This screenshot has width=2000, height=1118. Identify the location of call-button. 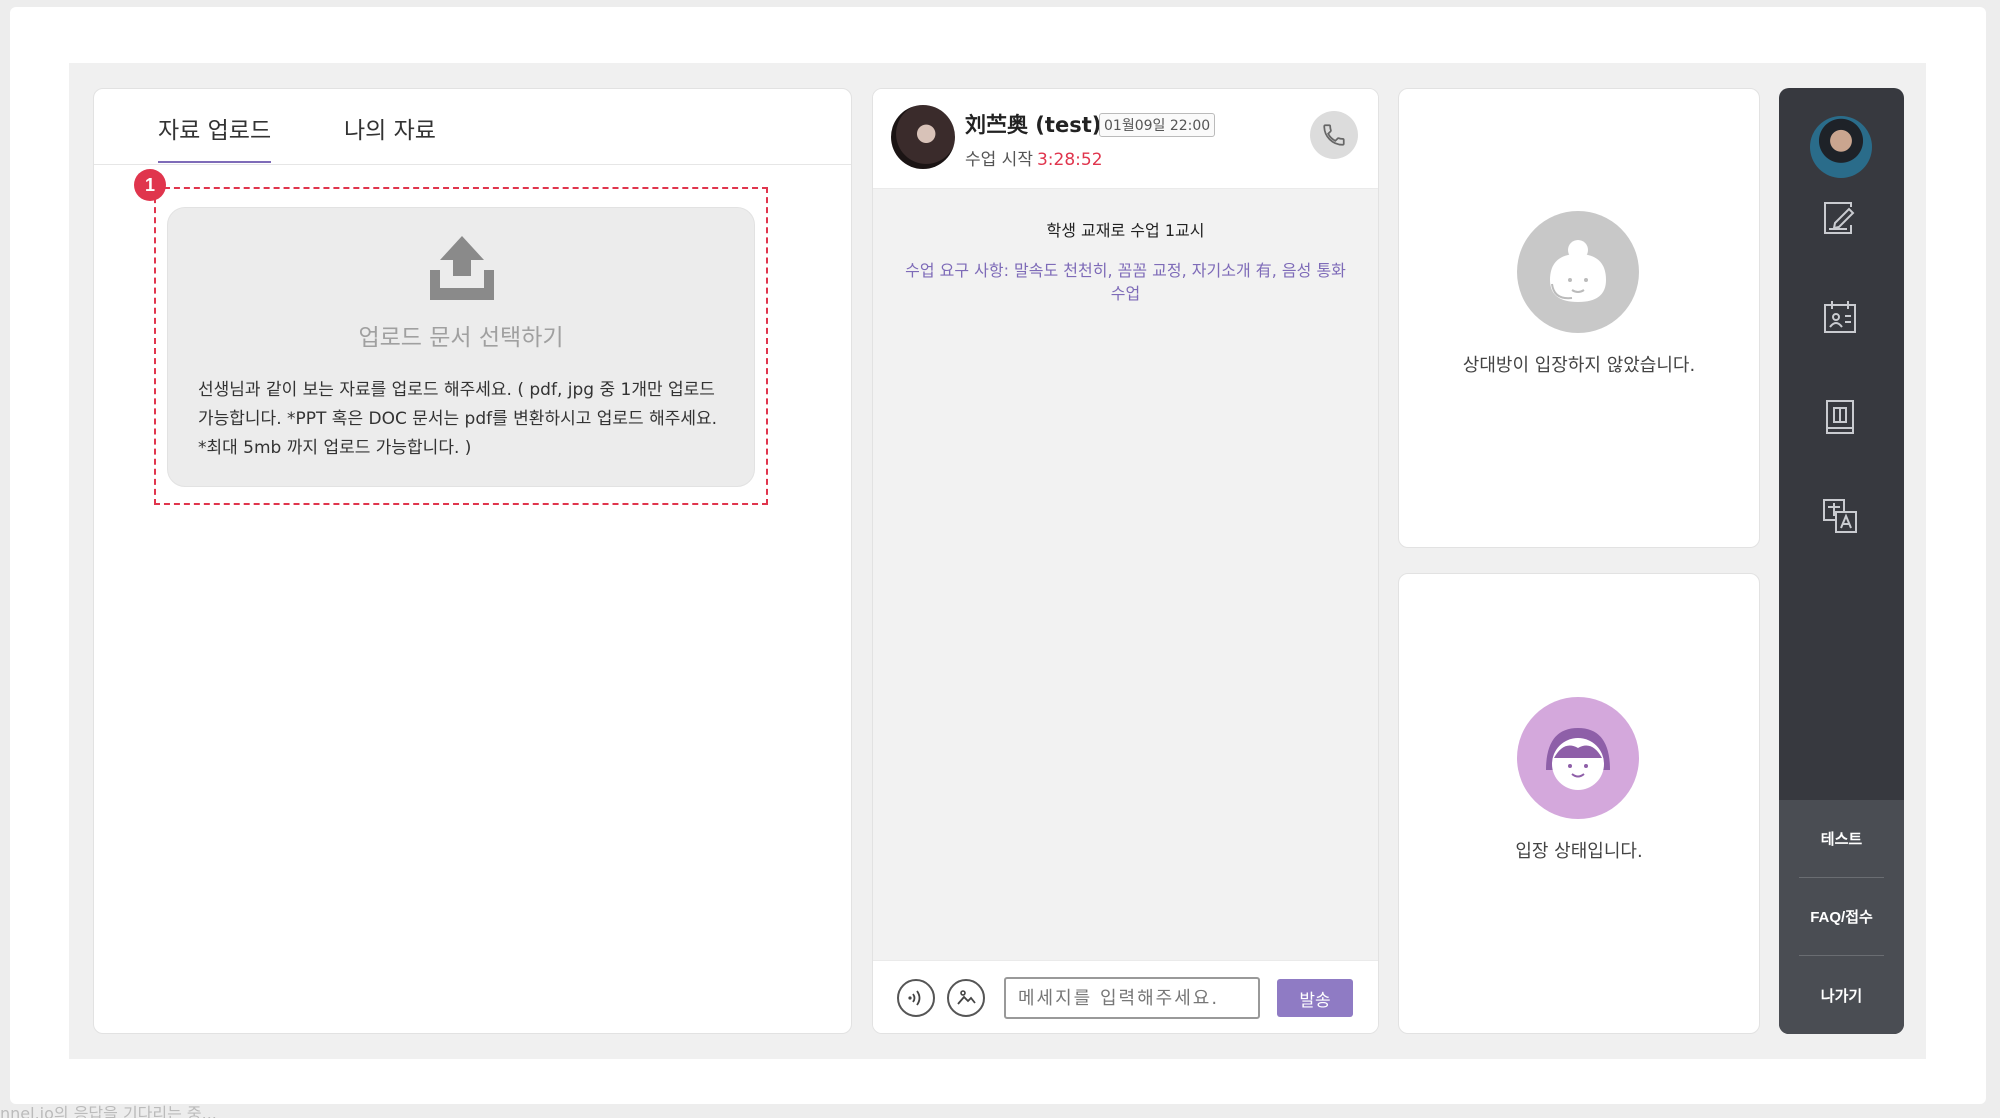
(1334, 135).